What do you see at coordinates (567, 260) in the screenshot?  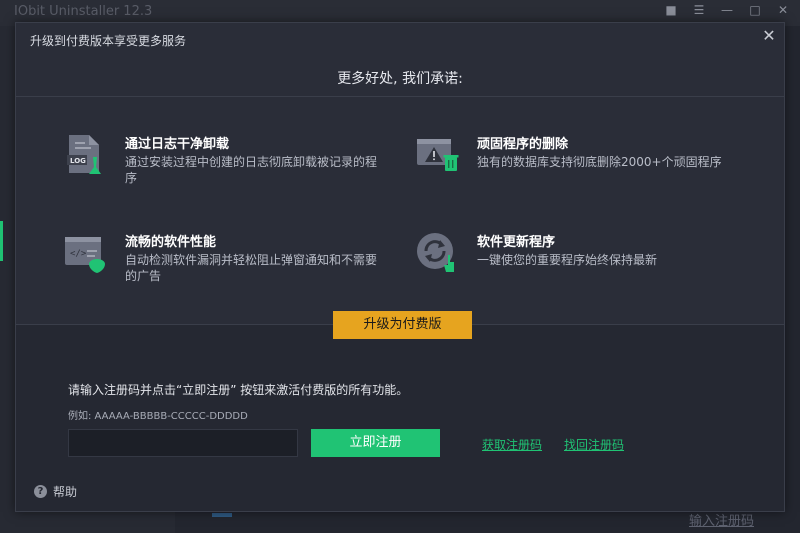 I see `feature-description: 一键使您的重要程序始终保持最新` at bounding box center [567, 260].